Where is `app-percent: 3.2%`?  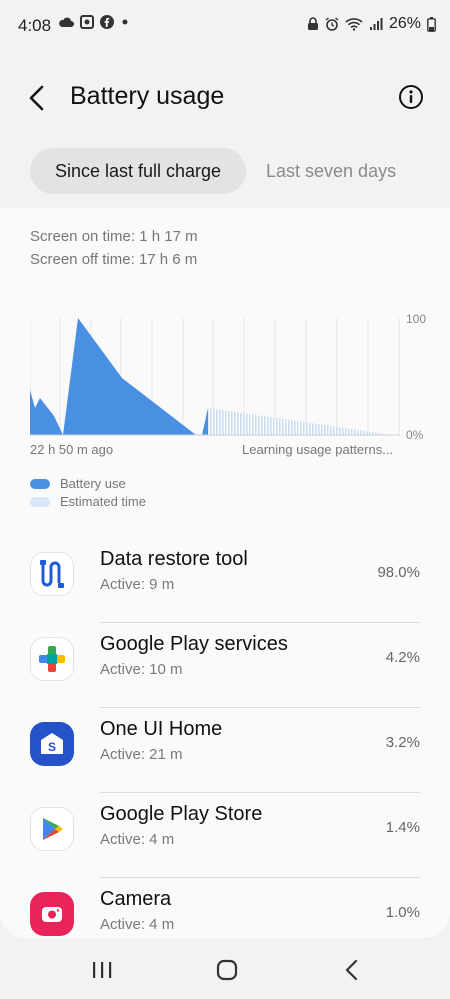 app-percent: 3.2% is located at coordinates (402, 742).